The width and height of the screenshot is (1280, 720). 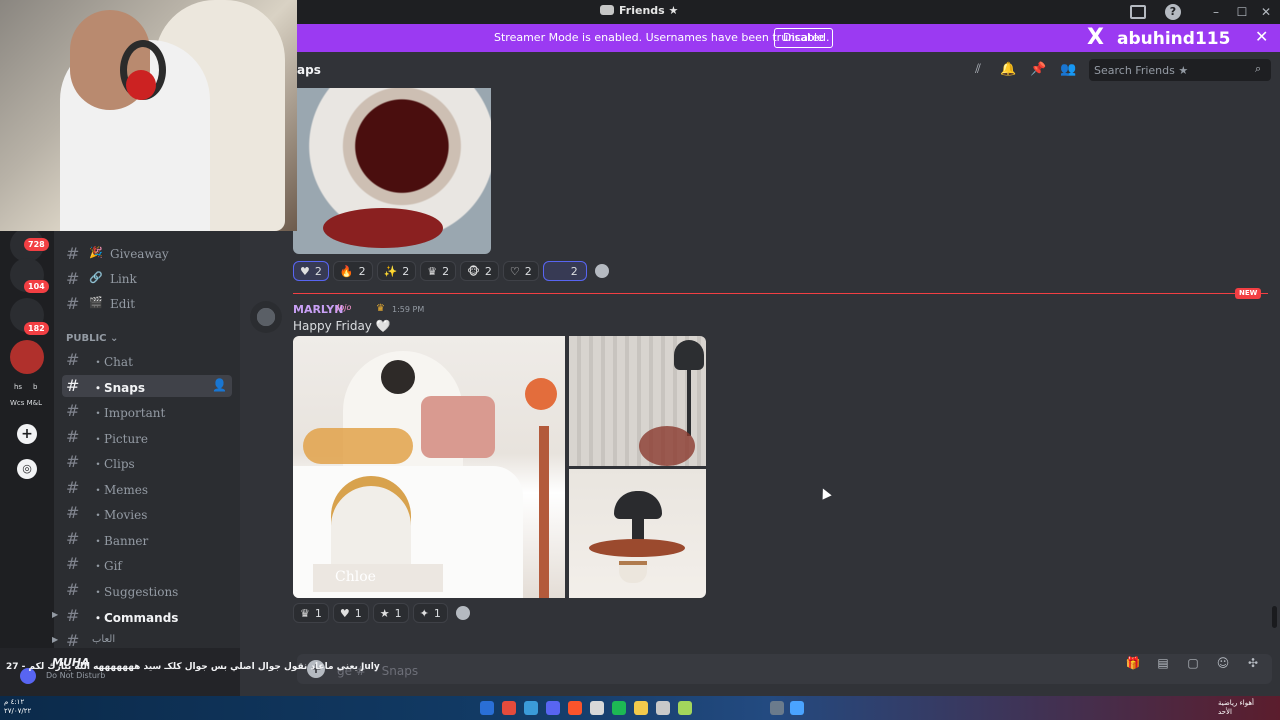 I want to click on channel-memes: # ・Memes, so click(x=147, y=488).